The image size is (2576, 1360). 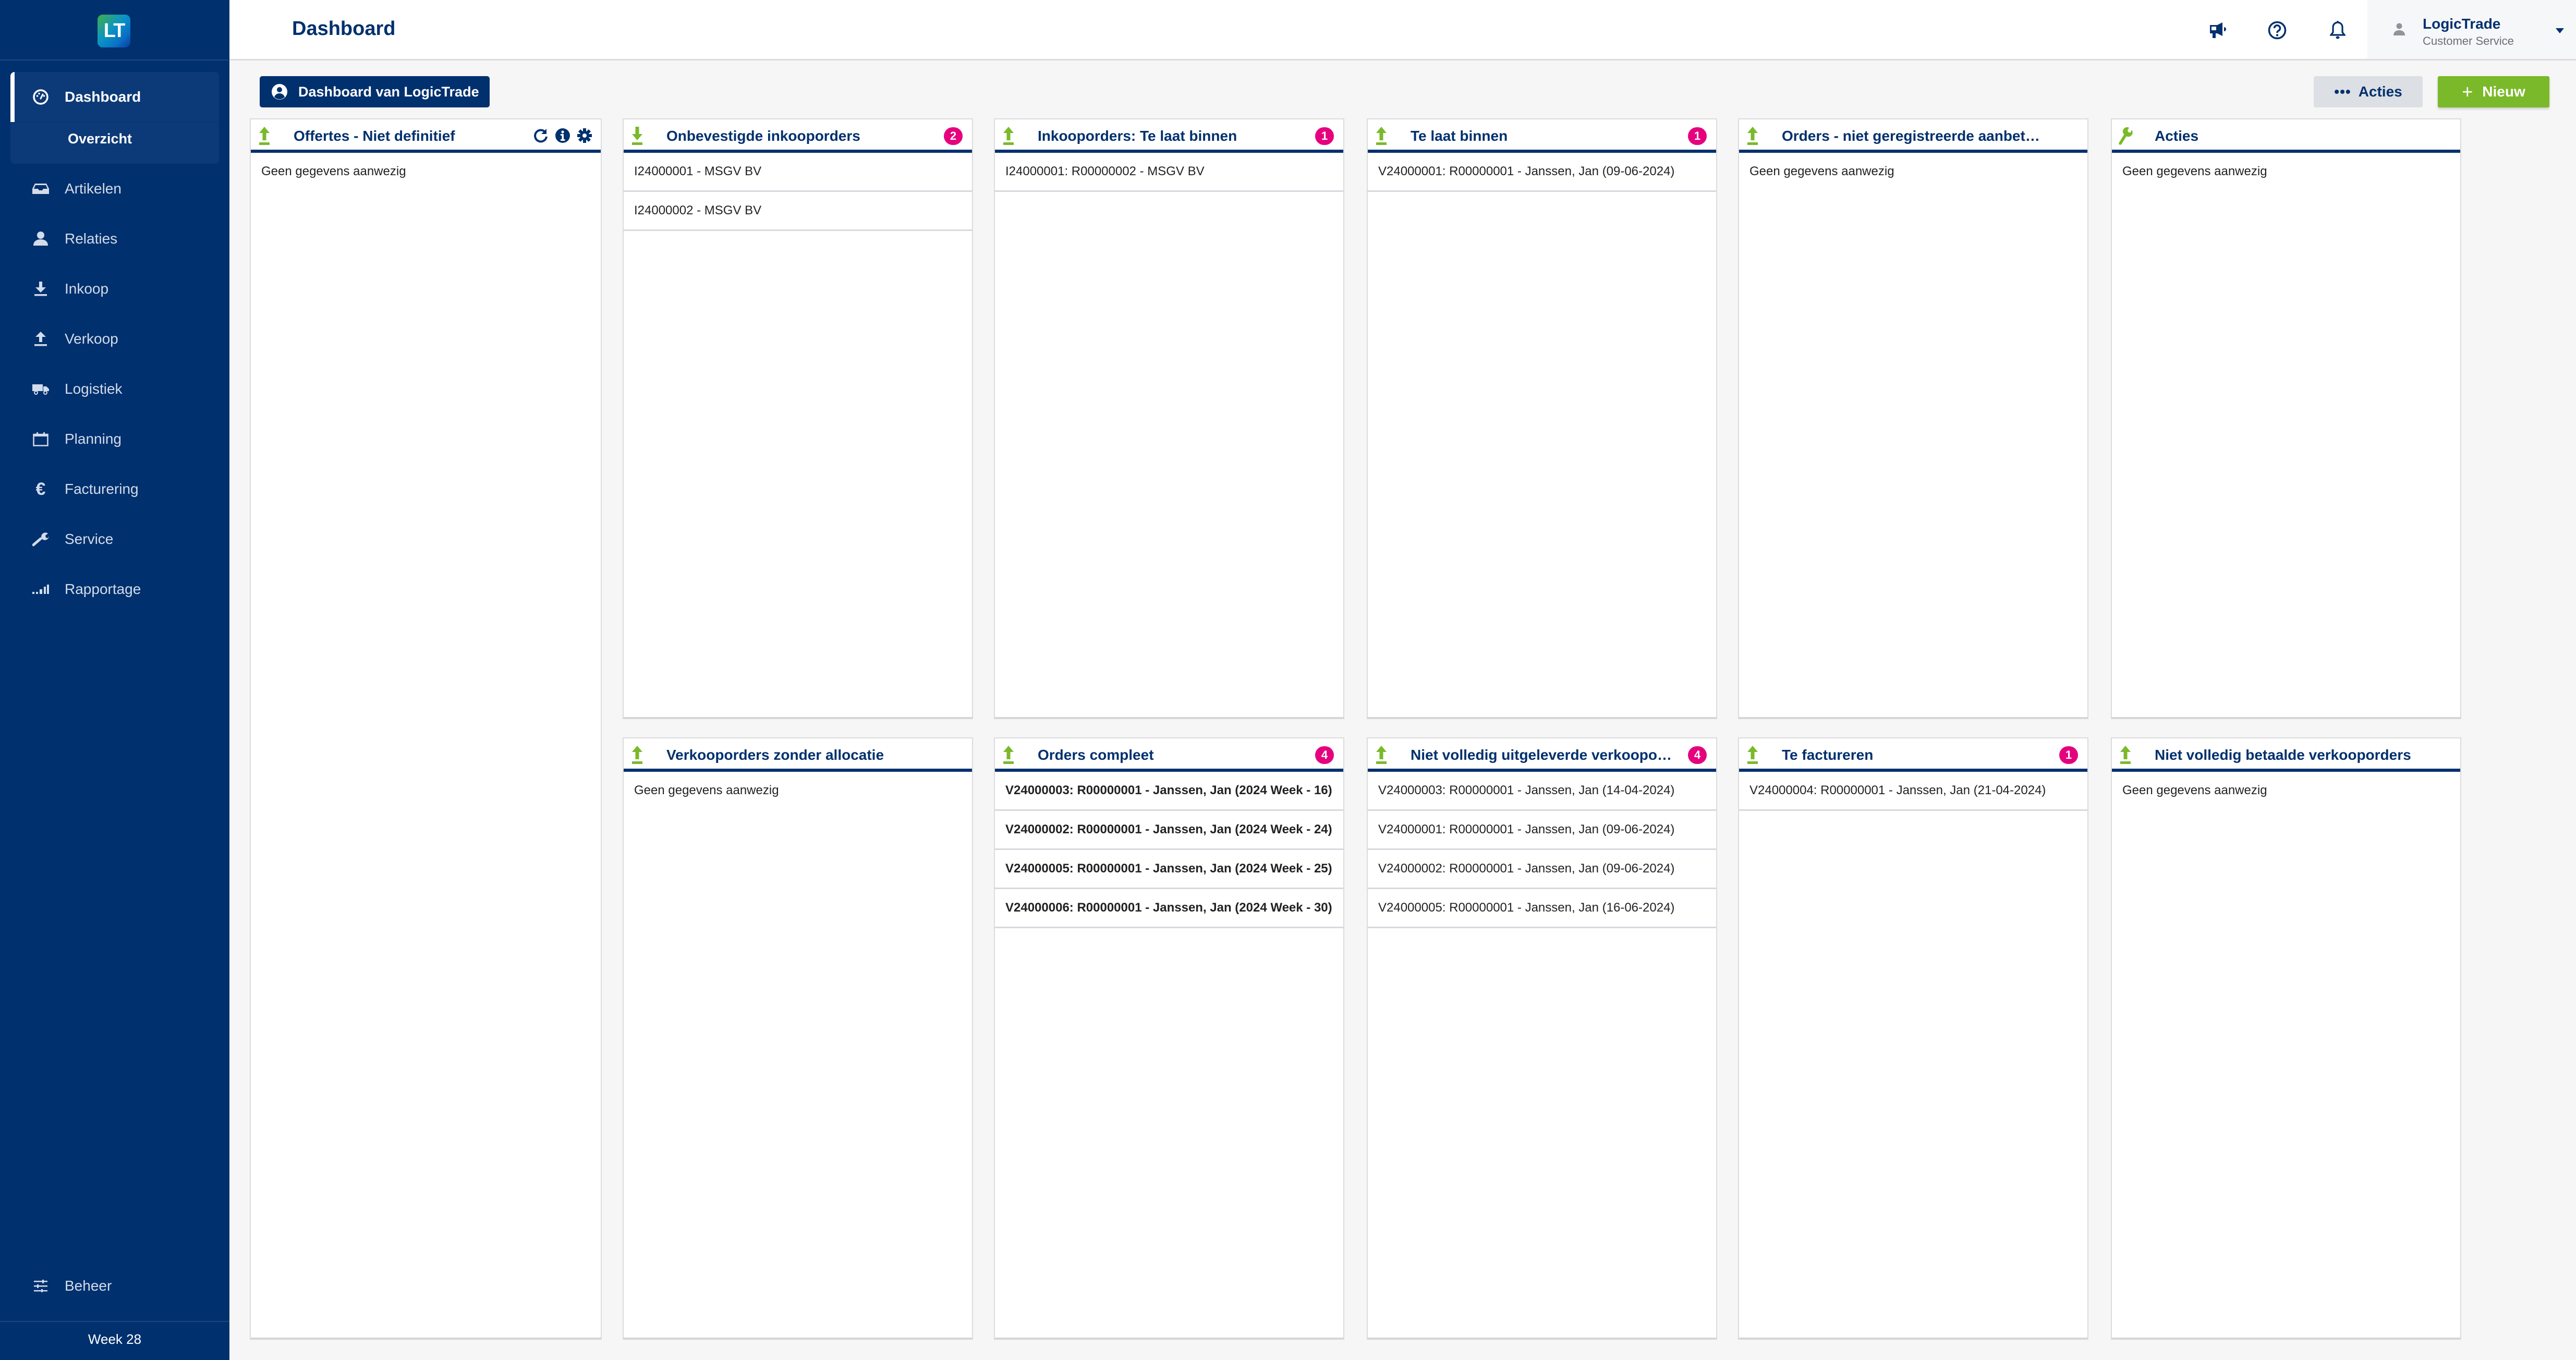 I want to click on widget-title: Te laat binnen, so click(x=1542, y=136).